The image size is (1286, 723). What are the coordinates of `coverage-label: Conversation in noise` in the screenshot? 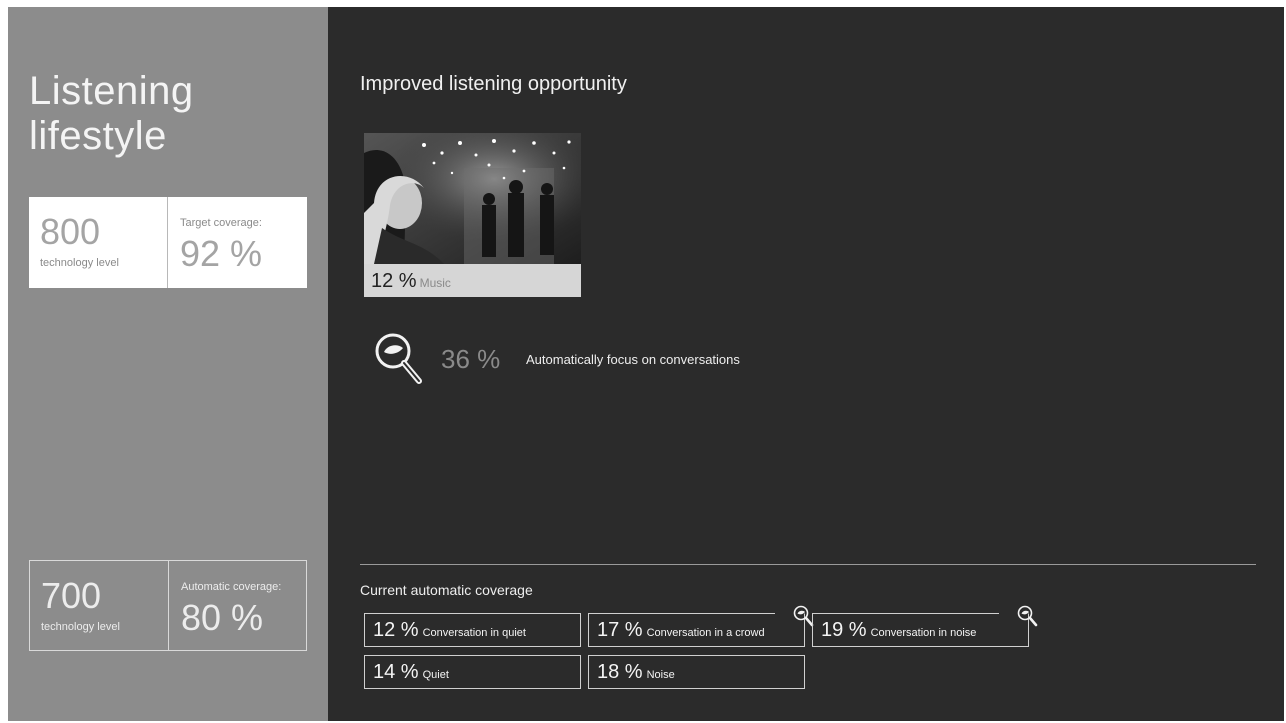 It's located at (923, 633).